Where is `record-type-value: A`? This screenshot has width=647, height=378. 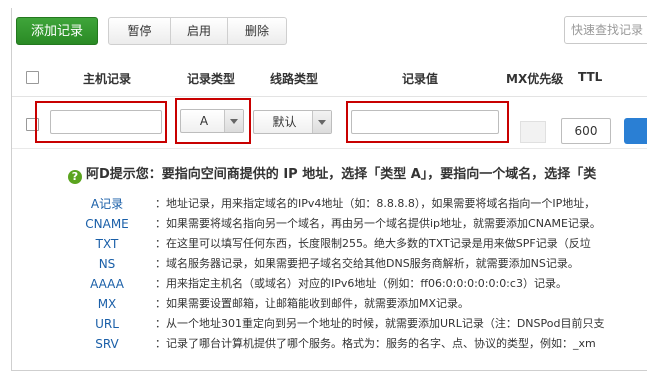 record-type-value: A is located at coordinates (204, 121).